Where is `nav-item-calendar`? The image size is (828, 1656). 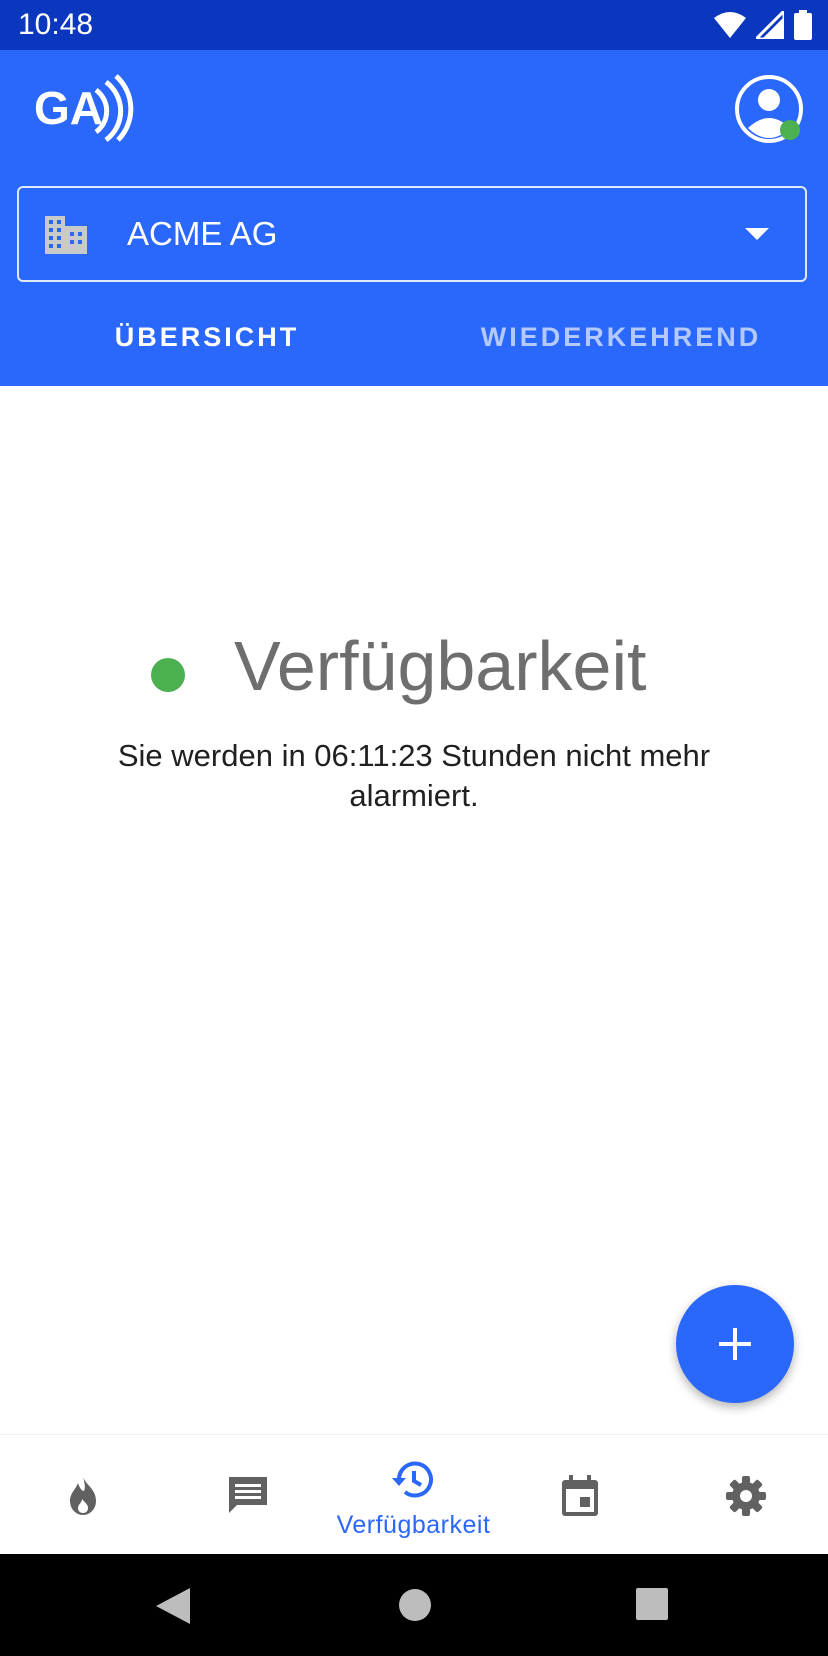
nav-item-calendar is located at coordinates (579, 1495).